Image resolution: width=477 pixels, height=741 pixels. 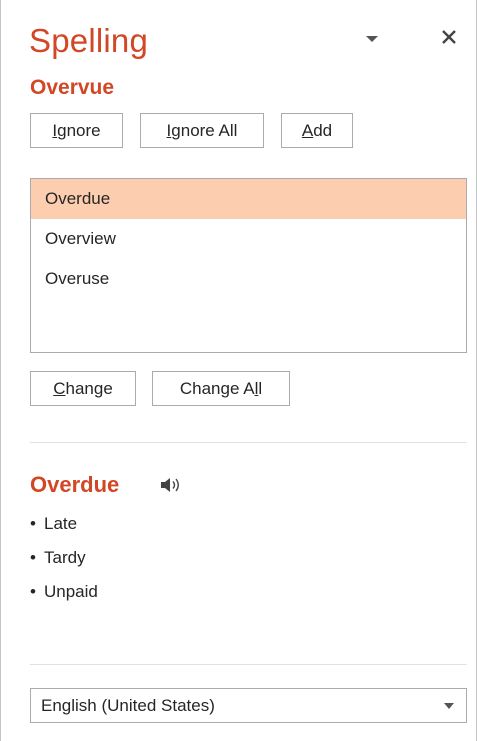 I want to click on synonym-item: • Tardy, so click(x=64, y=561).